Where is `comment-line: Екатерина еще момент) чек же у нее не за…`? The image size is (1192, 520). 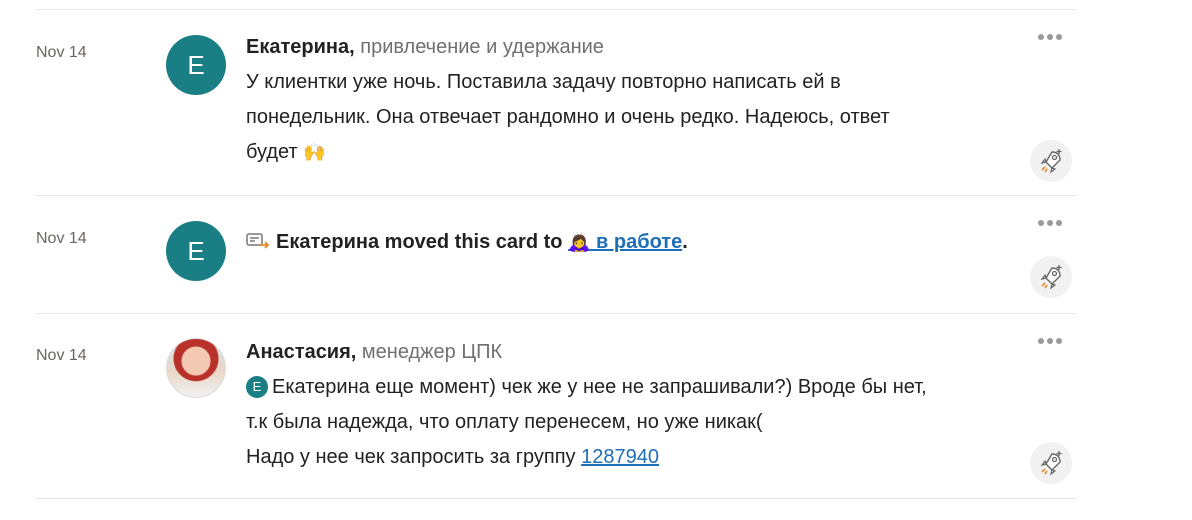
comment-line: Екатерина еще момент) чек же у нее не за… is located at coordinates (599, 387).